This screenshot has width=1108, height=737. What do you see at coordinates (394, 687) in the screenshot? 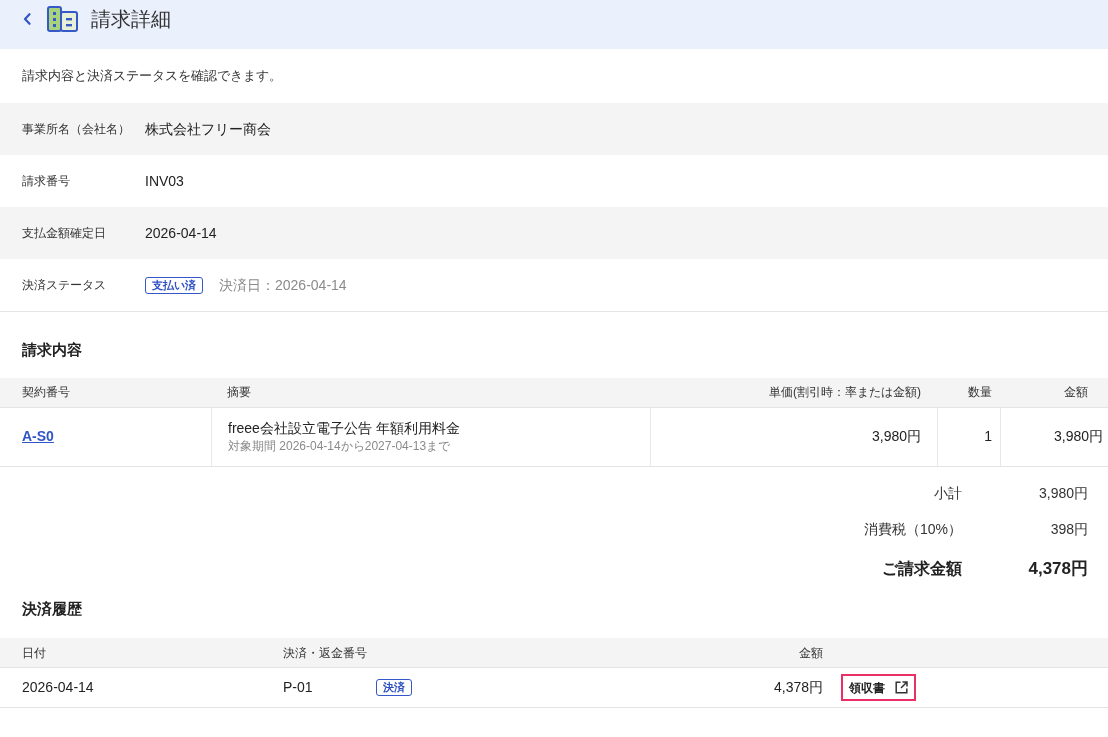
I see `payment-badge: 決済` at bounding box center [394, 687].